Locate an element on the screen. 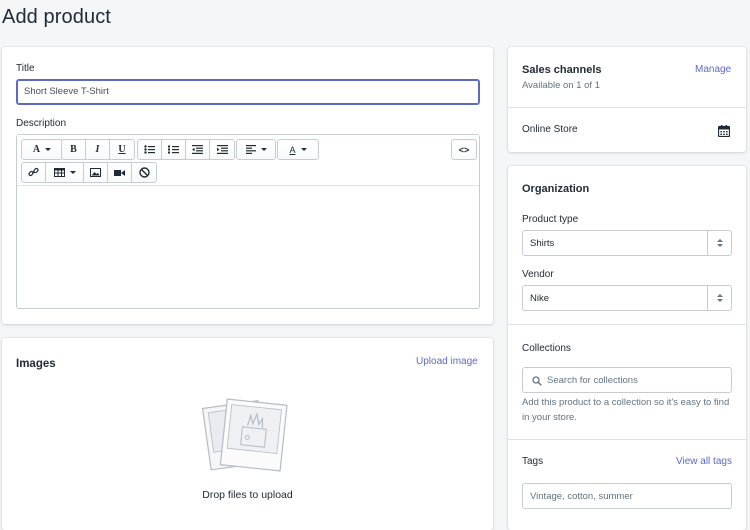  collections-label: Collections is located at coordinates (546, 348).